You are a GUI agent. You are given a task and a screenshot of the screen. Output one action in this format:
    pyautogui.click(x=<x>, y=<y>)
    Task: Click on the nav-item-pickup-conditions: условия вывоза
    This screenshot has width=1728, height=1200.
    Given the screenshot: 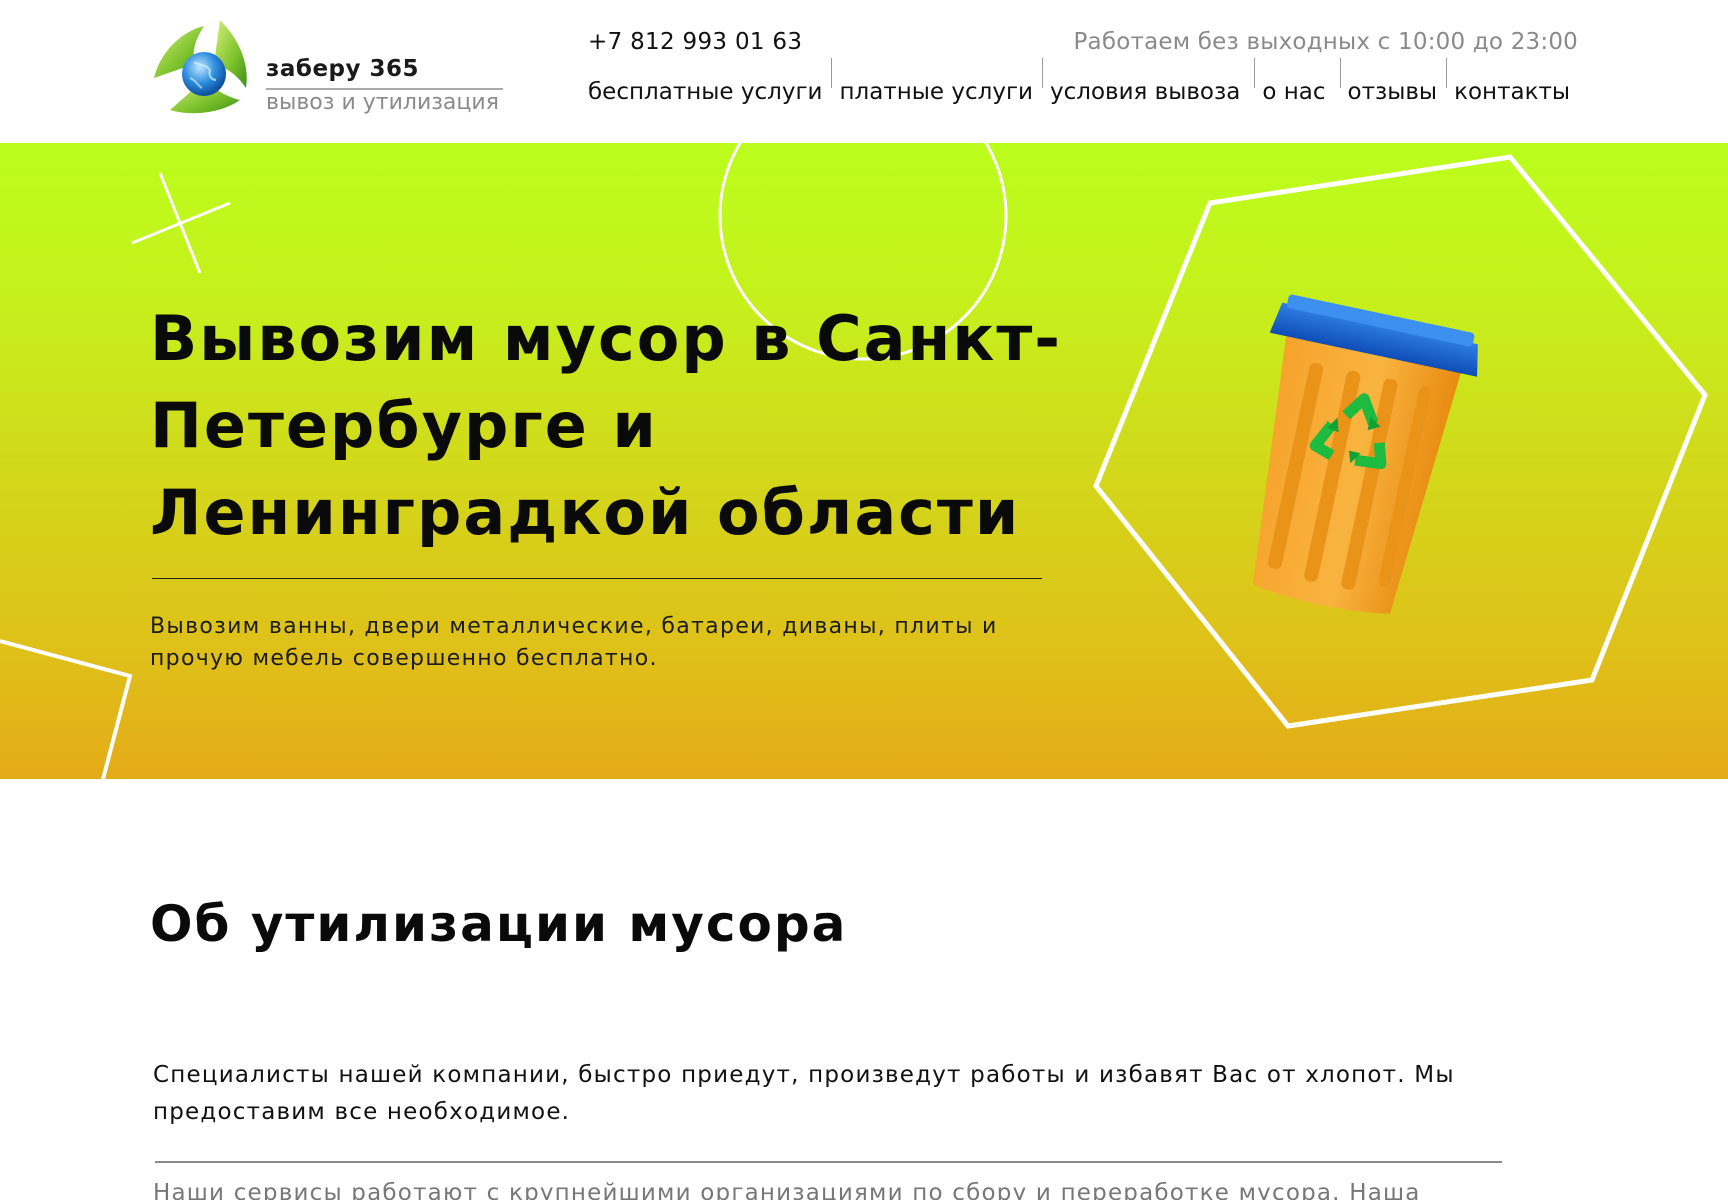 What is the action you would take?
    pyautogui.click(x=1145, y=92)
    